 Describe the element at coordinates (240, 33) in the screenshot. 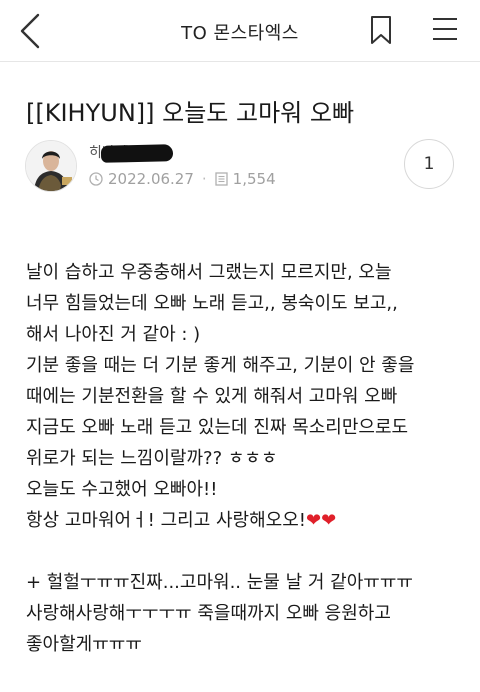

I see `board-title: TO 몬스타엑스` at that location.